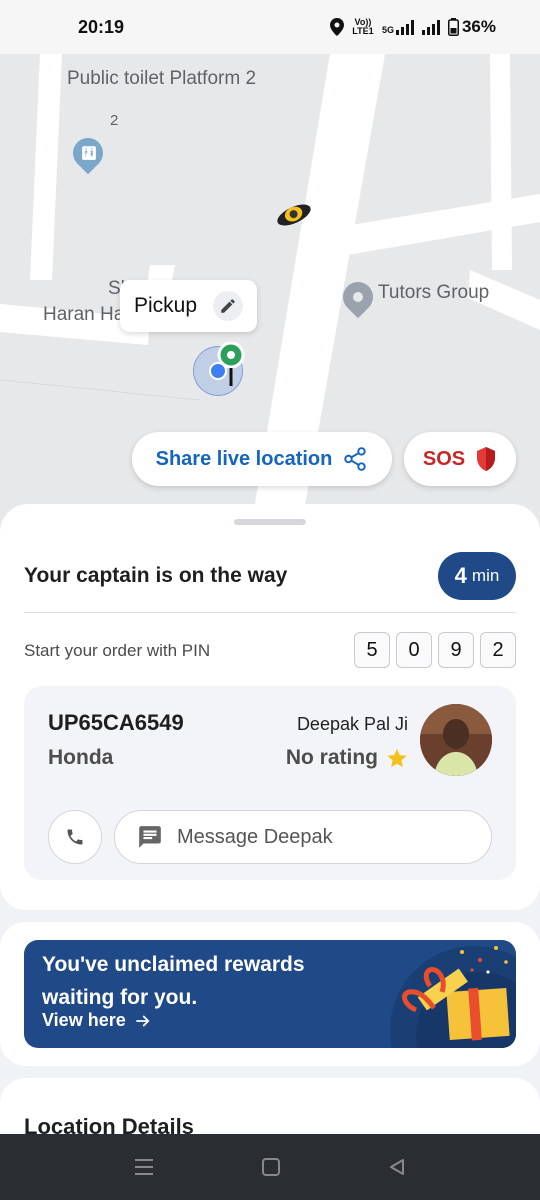 Image resolution: width=540 pixels, height=1200 pixels. What do you see at coordinates (255, 836) in the screenshot?
I see `message-placeholder: Message Deepak` at bounding box center [255, 836].